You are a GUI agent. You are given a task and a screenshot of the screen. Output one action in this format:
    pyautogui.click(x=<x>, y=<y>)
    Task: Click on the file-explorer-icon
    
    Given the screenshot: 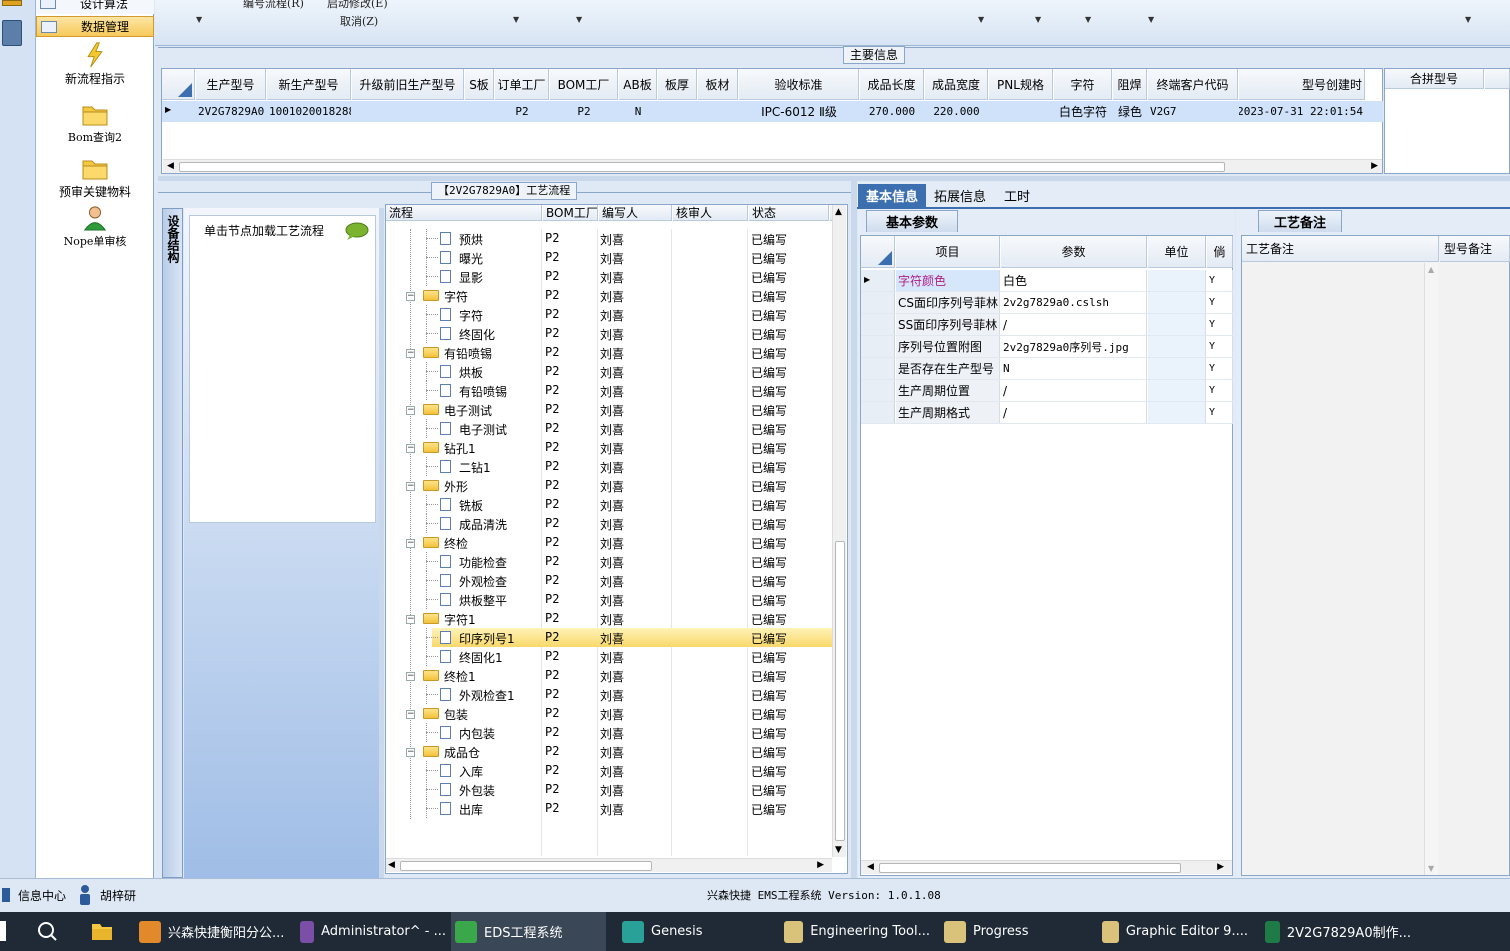 What is the action you would take?
    pyautogui.click(x=102, y=931)
    